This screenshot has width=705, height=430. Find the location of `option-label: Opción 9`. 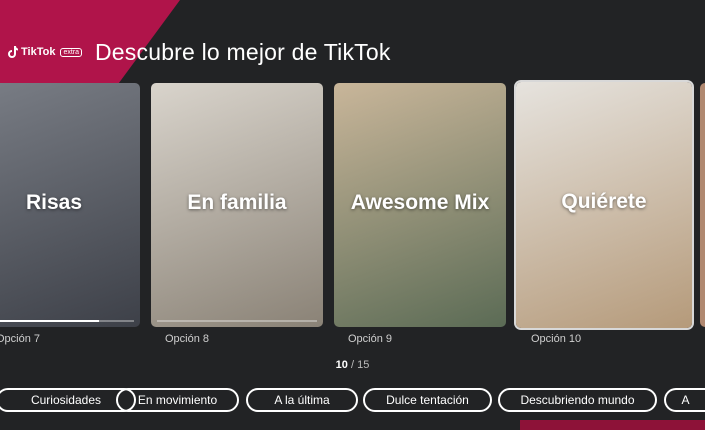

option-label: Opción 9 is located at coordinates (370, 339).